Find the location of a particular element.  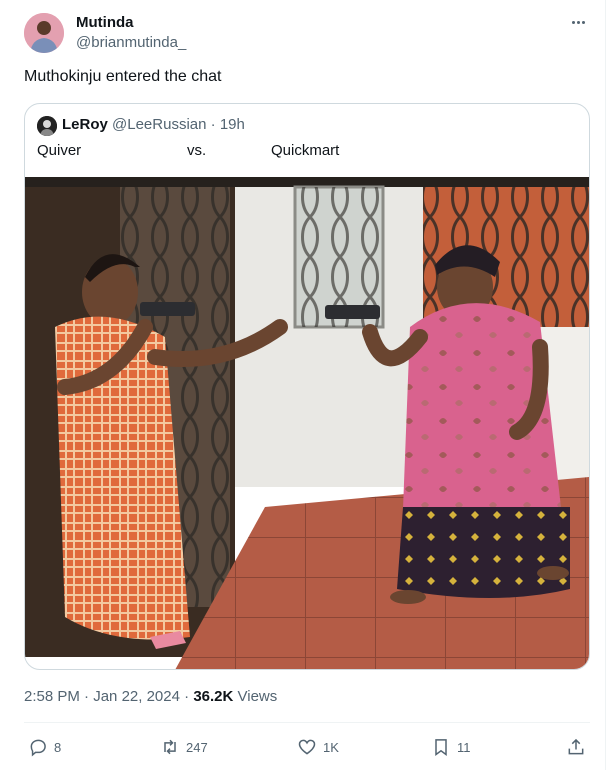

tweet-text: Muthokinju entered the chat is located at coordinates (123, 76).